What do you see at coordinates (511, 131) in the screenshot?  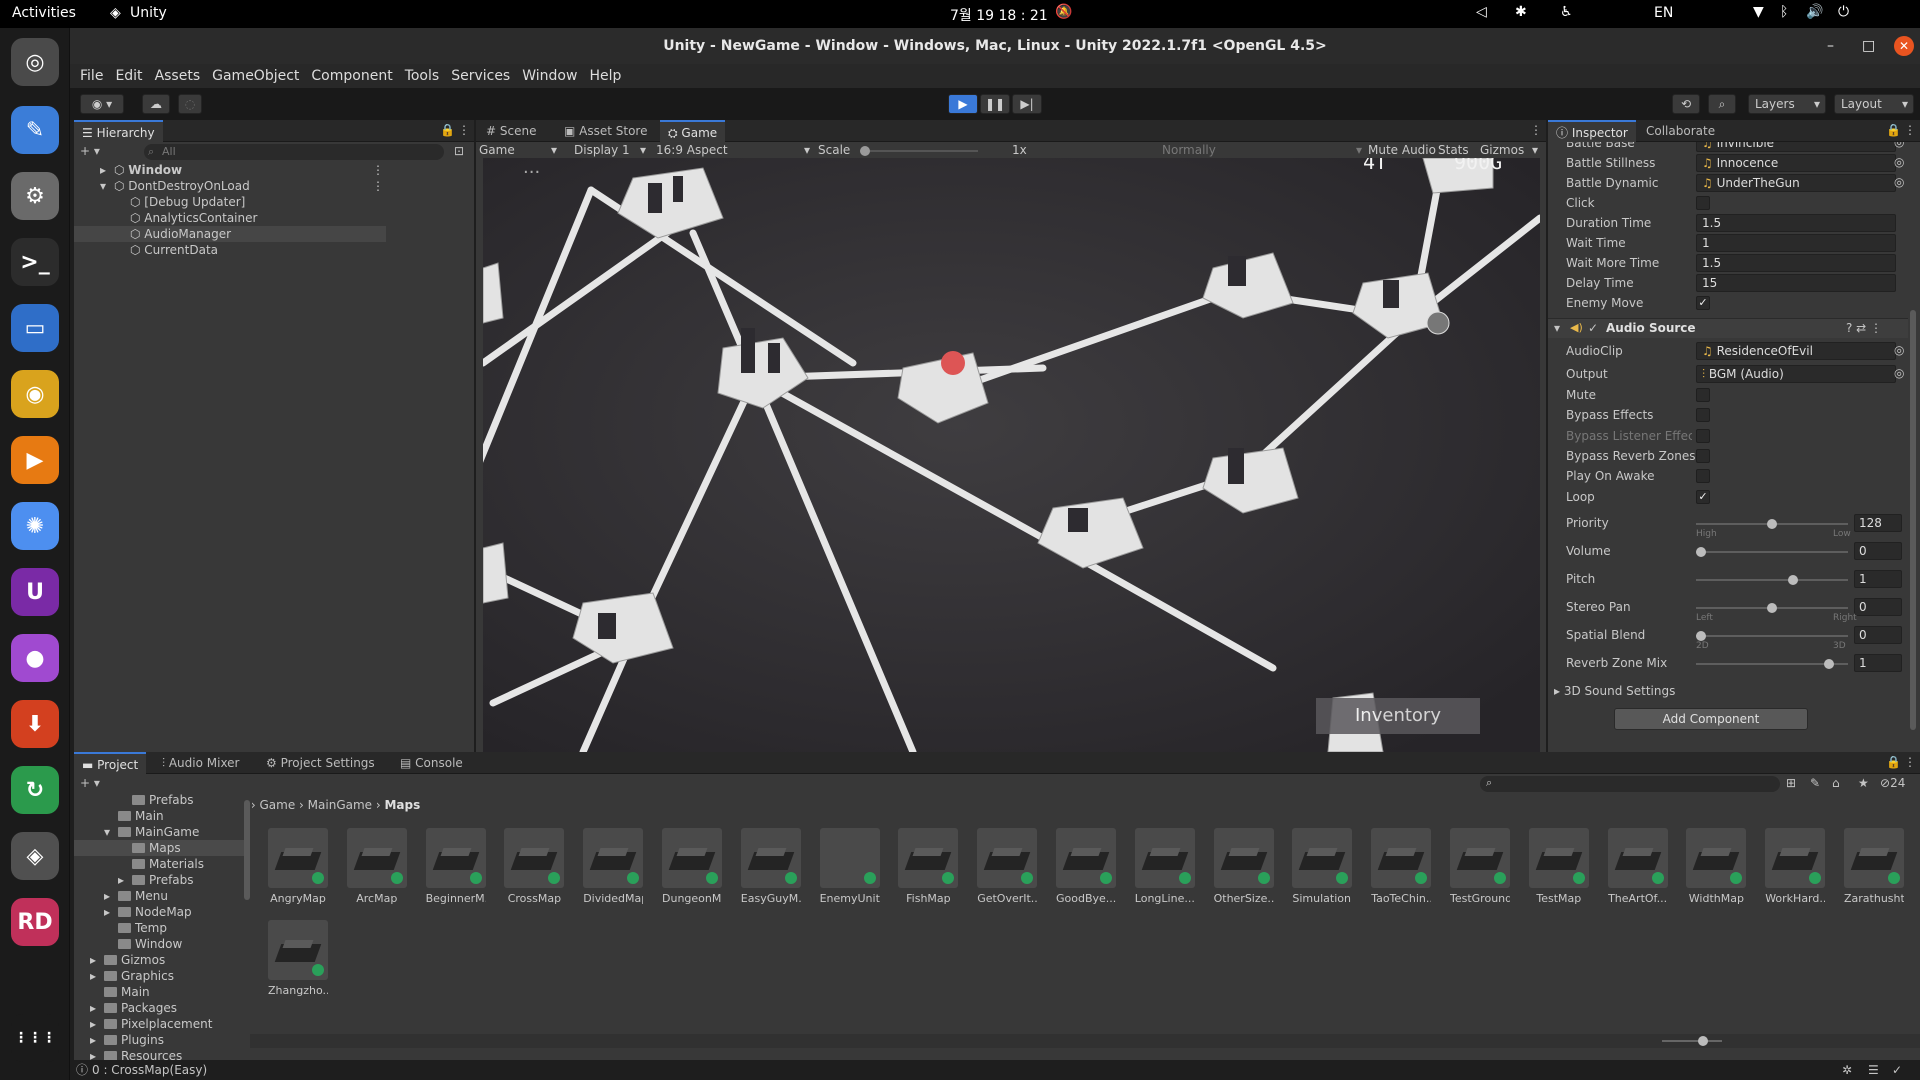 I see `tab-scene: # Scene` at bounding box center [511, 131].